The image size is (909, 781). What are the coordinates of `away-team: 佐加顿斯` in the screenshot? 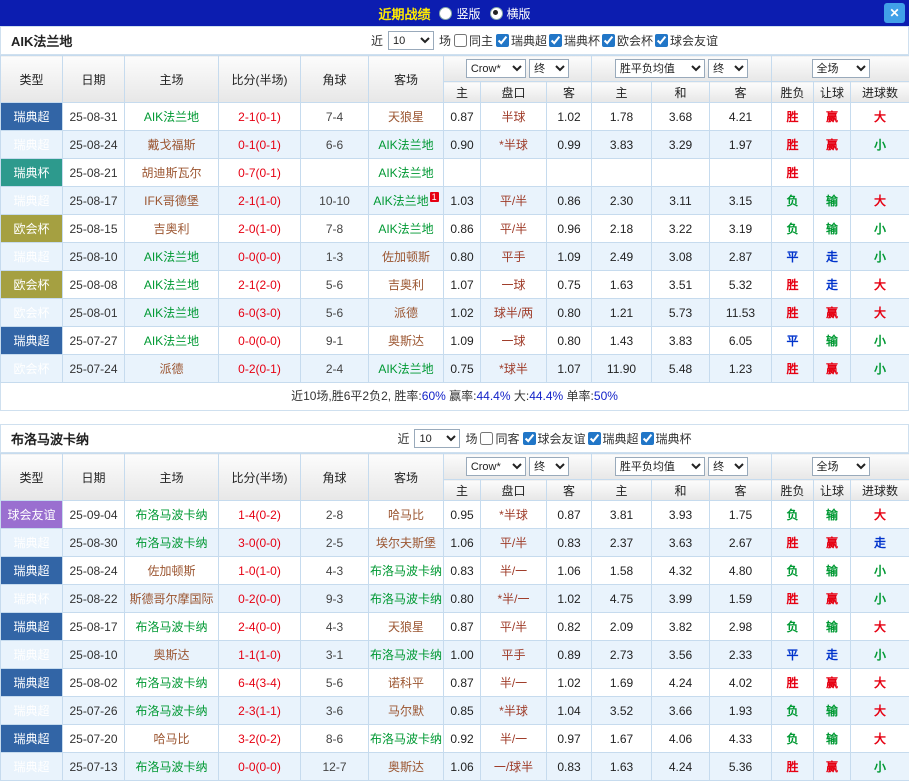 It's located at (406, 257).